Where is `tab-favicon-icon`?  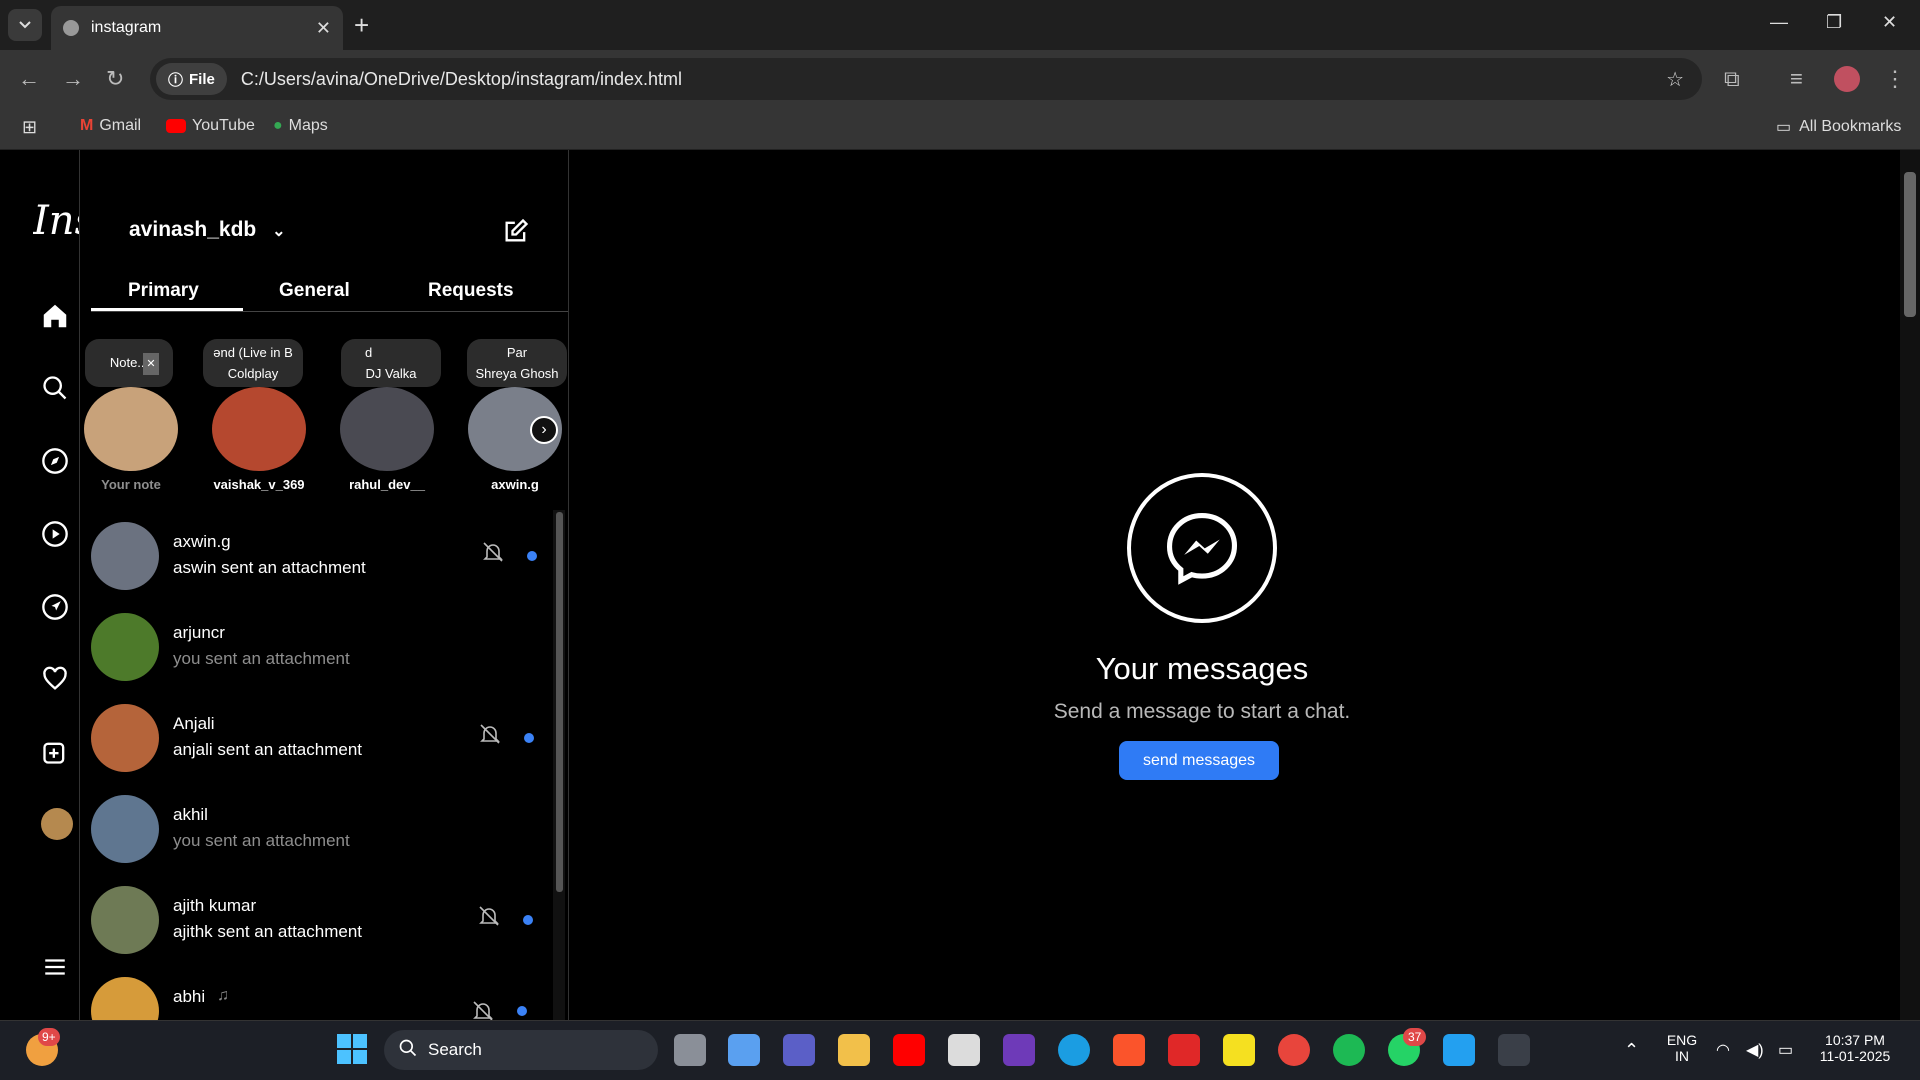
tab-favicon-icon is located at coordinates (71, 28).